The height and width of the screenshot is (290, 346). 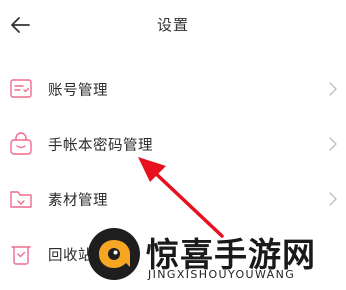 I want to click on menu-item-label: 手帐本密码管理, so click(x=100, y=146).